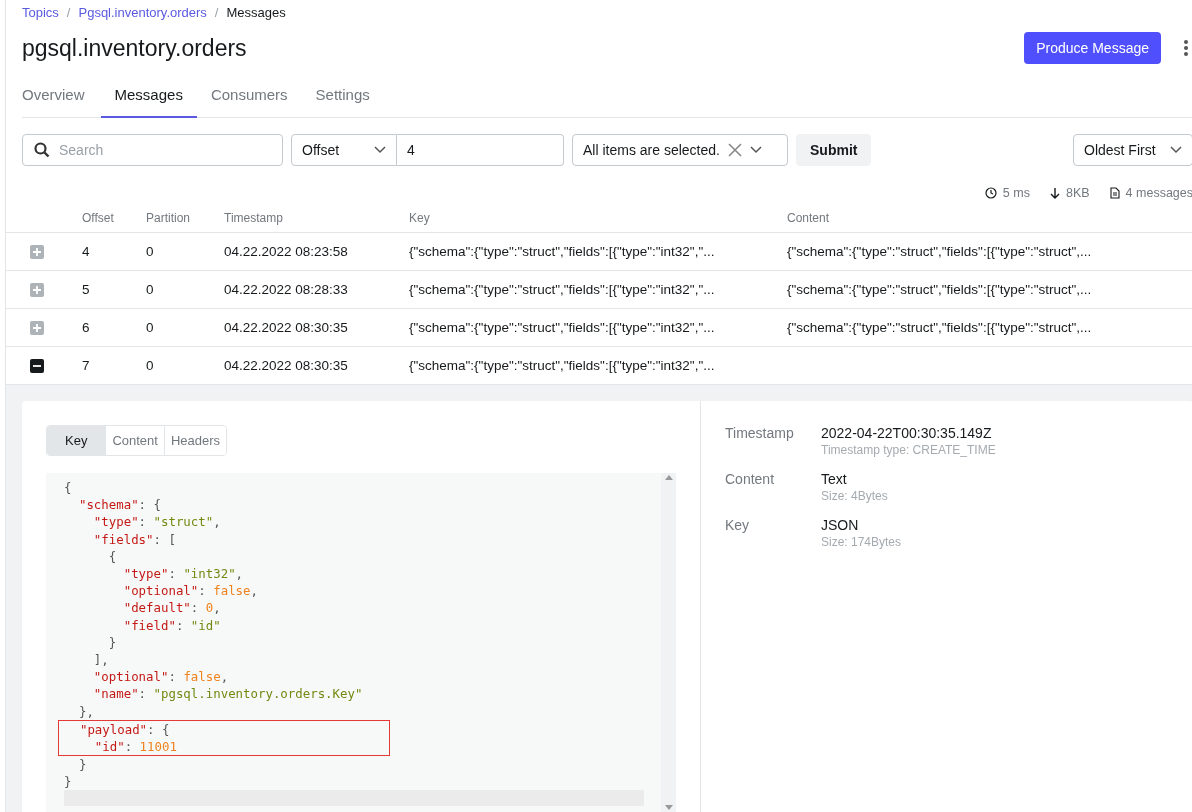 The width and height of the screenshot is (1192, 812). I want to click on offset-field: 4, so click(480, 150).